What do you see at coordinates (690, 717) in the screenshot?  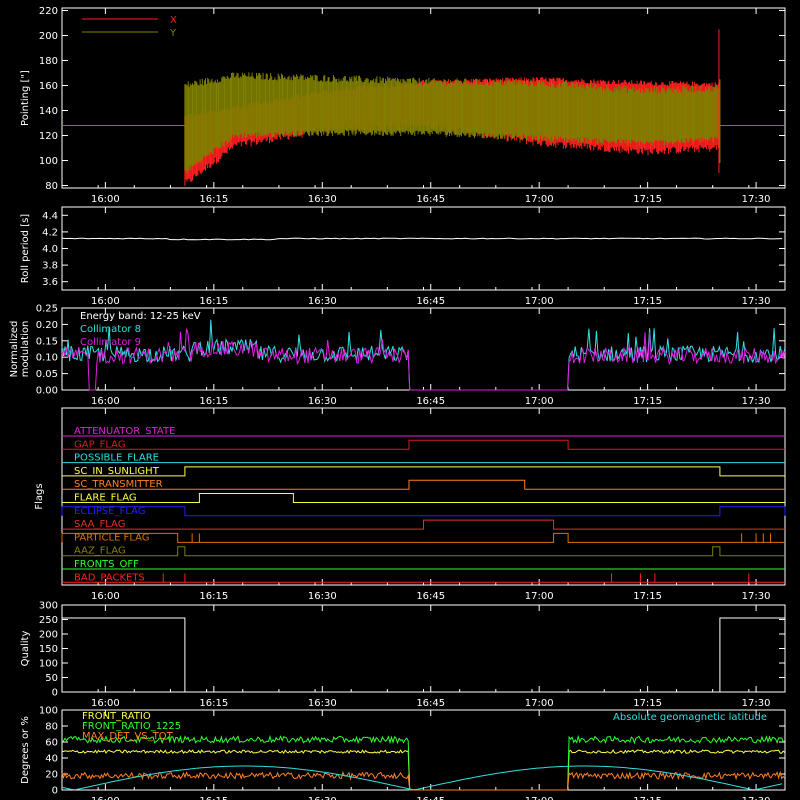 I see `legend-geomagnetic-latitude: Absolute geomagnetic latitude` at bounding box center [690, 717].